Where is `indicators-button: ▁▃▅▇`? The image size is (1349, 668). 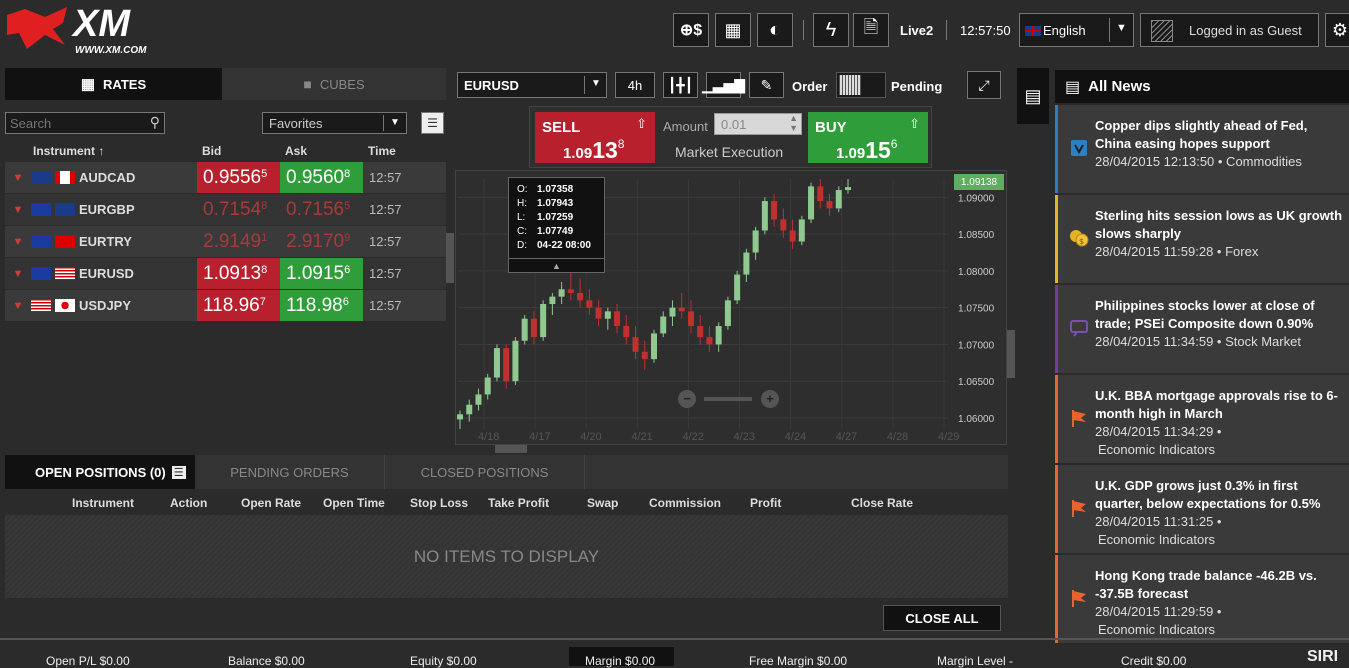 indicators-button: ▁▃▅▇ is located at coordinates (723, 85).